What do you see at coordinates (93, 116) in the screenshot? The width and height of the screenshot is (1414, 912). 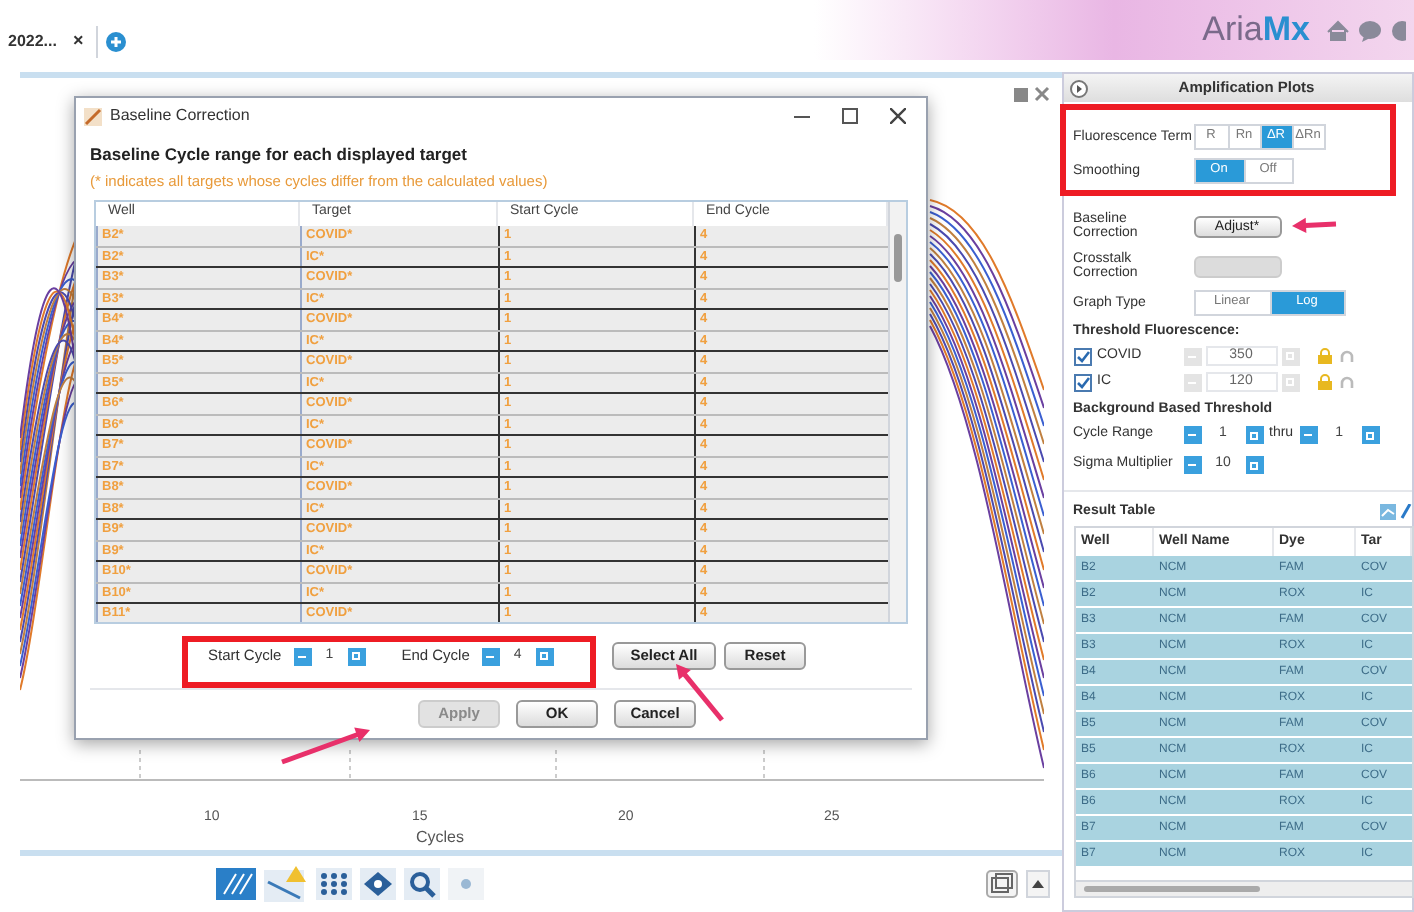 I see `app-icon` at bounding box center [93, 116].